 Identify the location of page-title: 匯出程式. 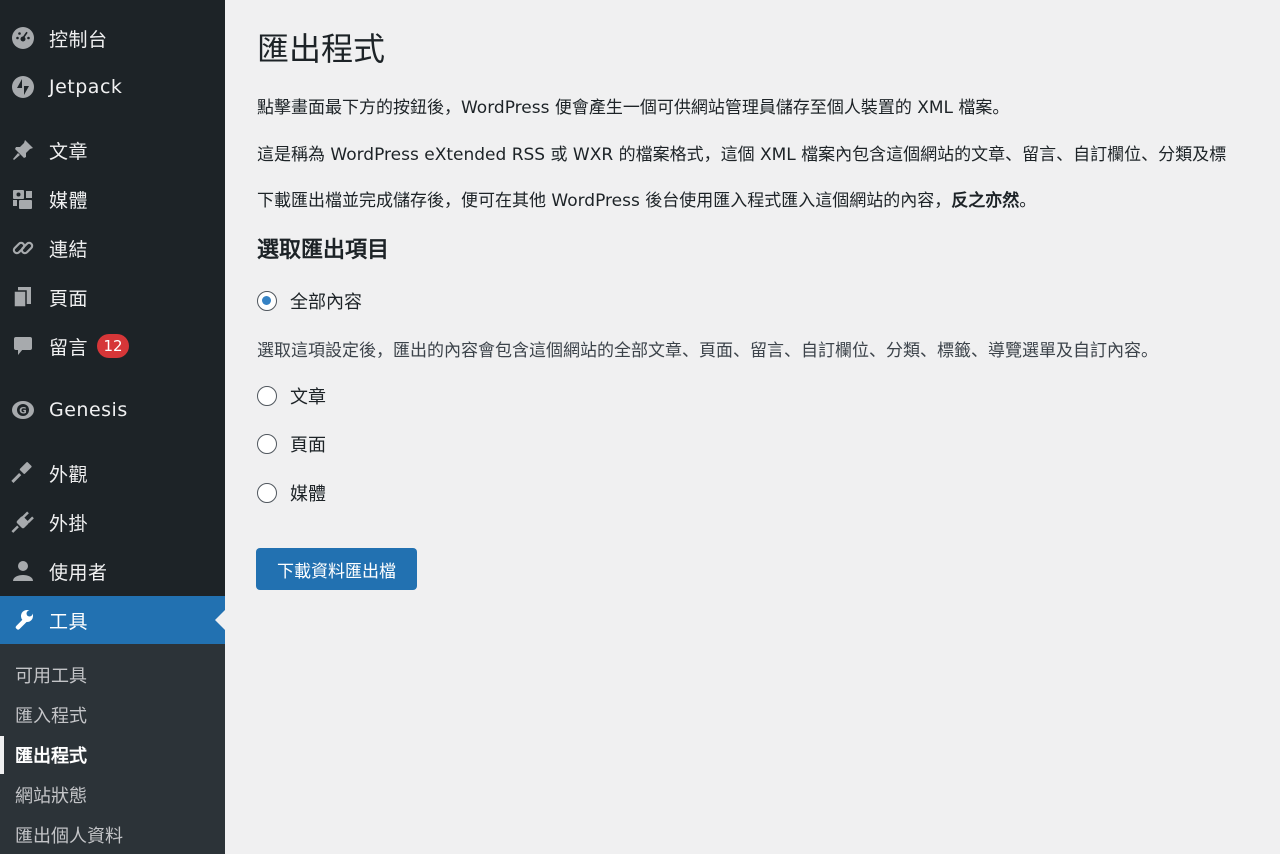
(321, 49).